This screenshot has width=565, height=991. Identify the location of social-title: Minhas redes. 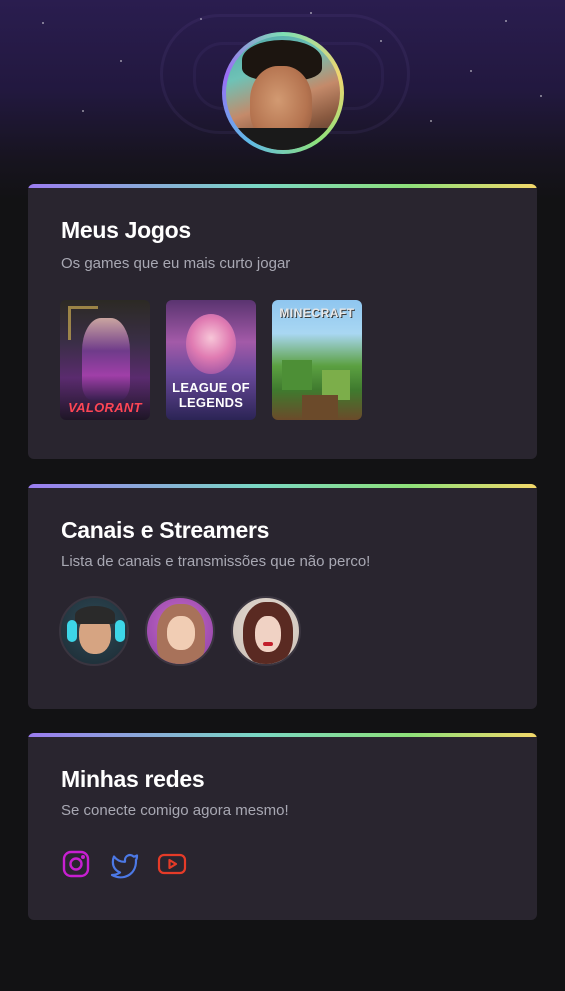
(133, 779).